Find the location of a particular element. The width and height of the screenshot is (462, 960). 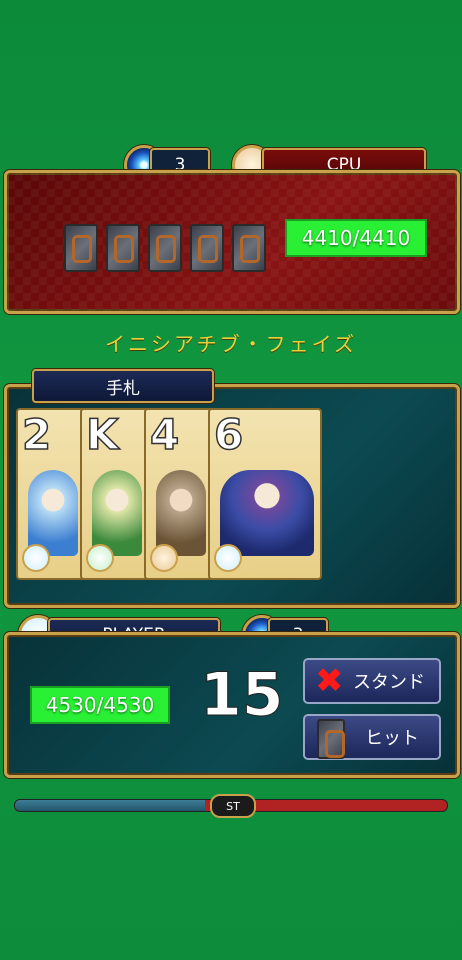

hand-title-bar: 手札 is located at coordinates (123, 386).